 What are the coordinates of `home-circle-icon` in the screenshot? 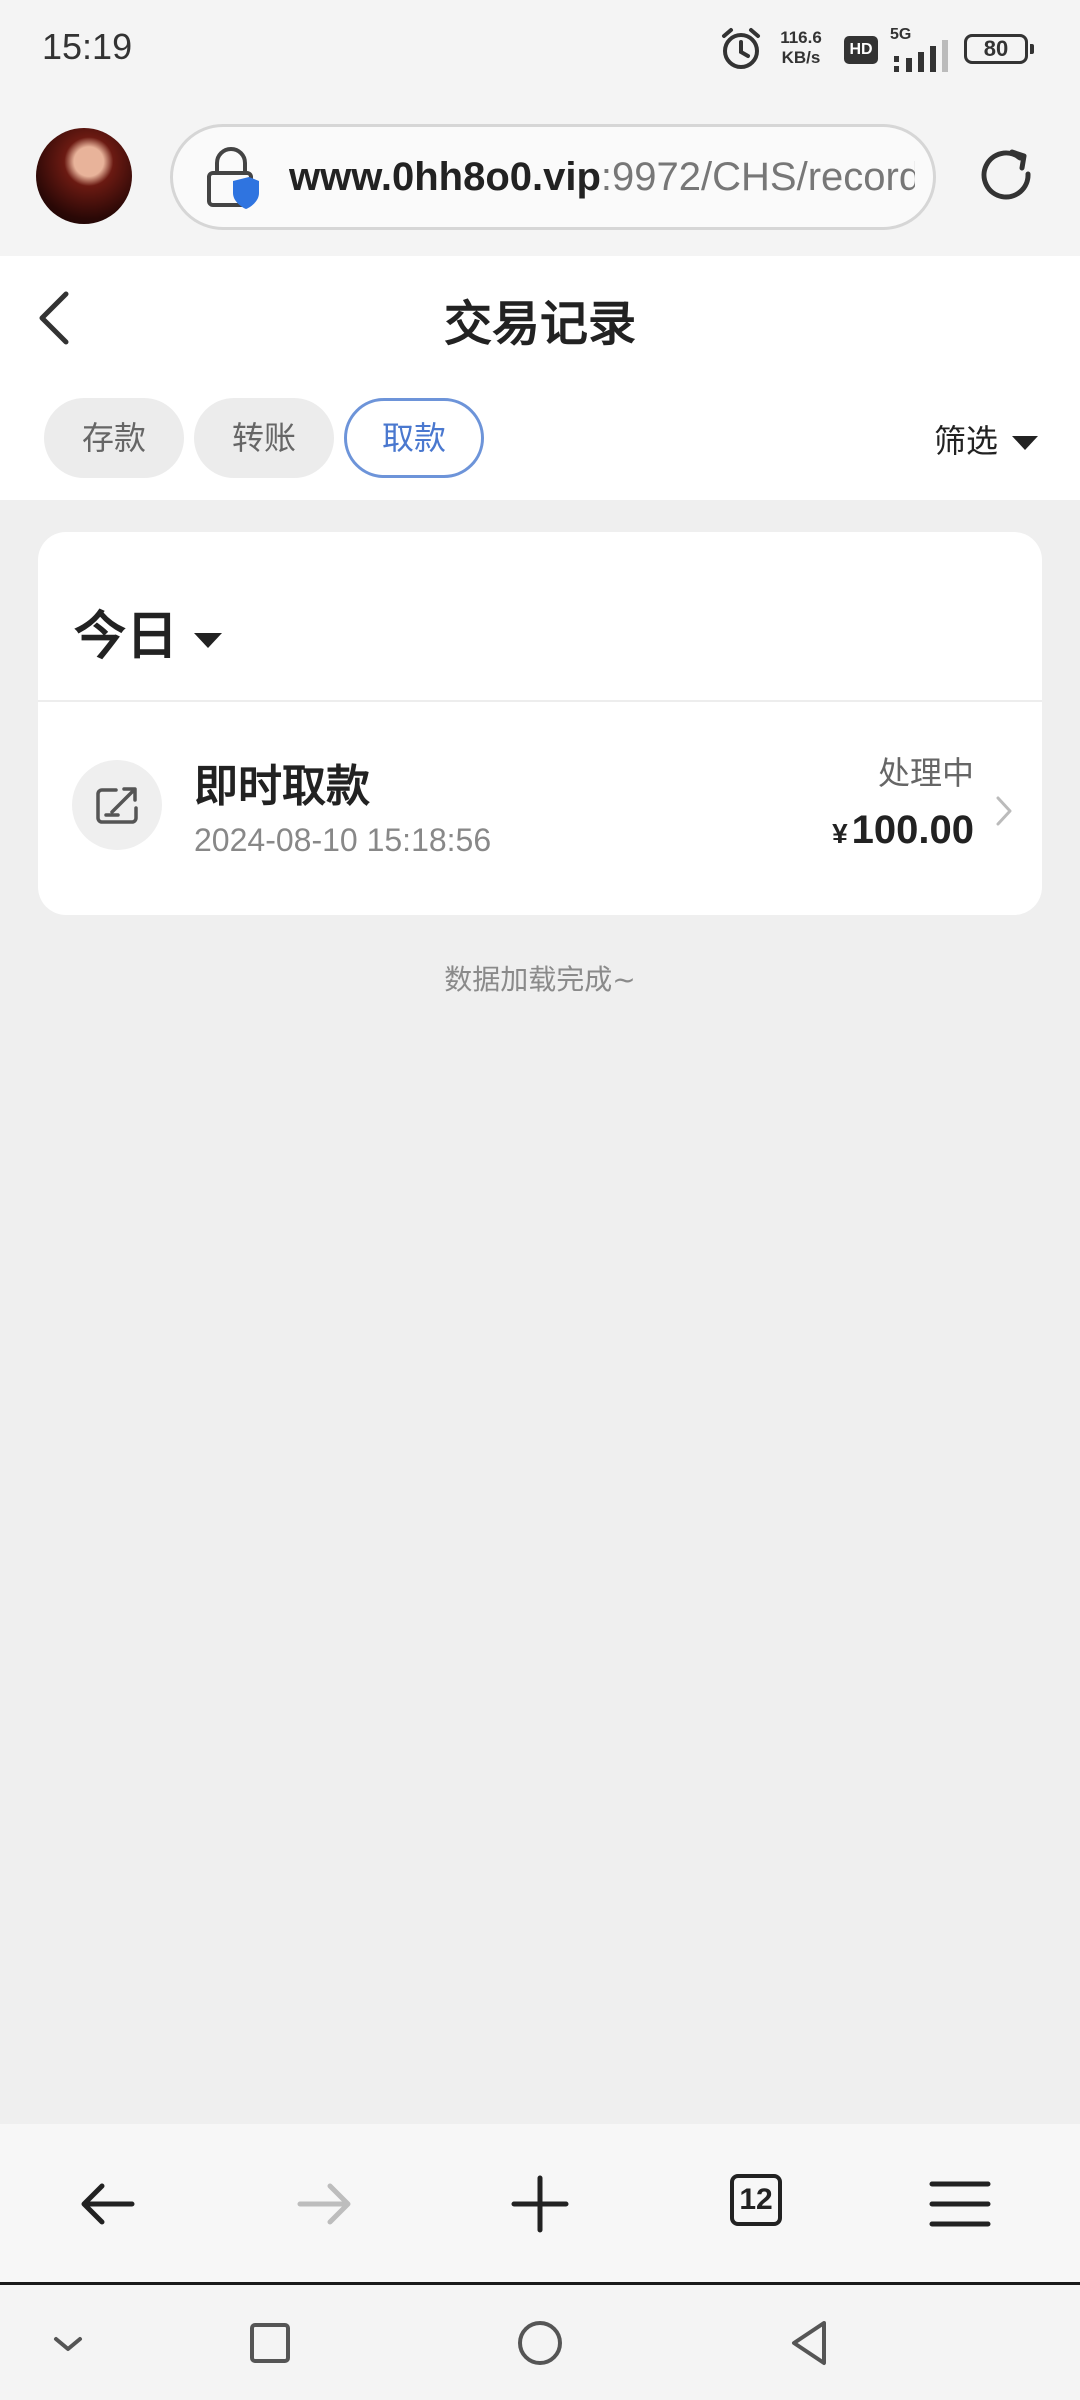 It's located at (540, 2343).